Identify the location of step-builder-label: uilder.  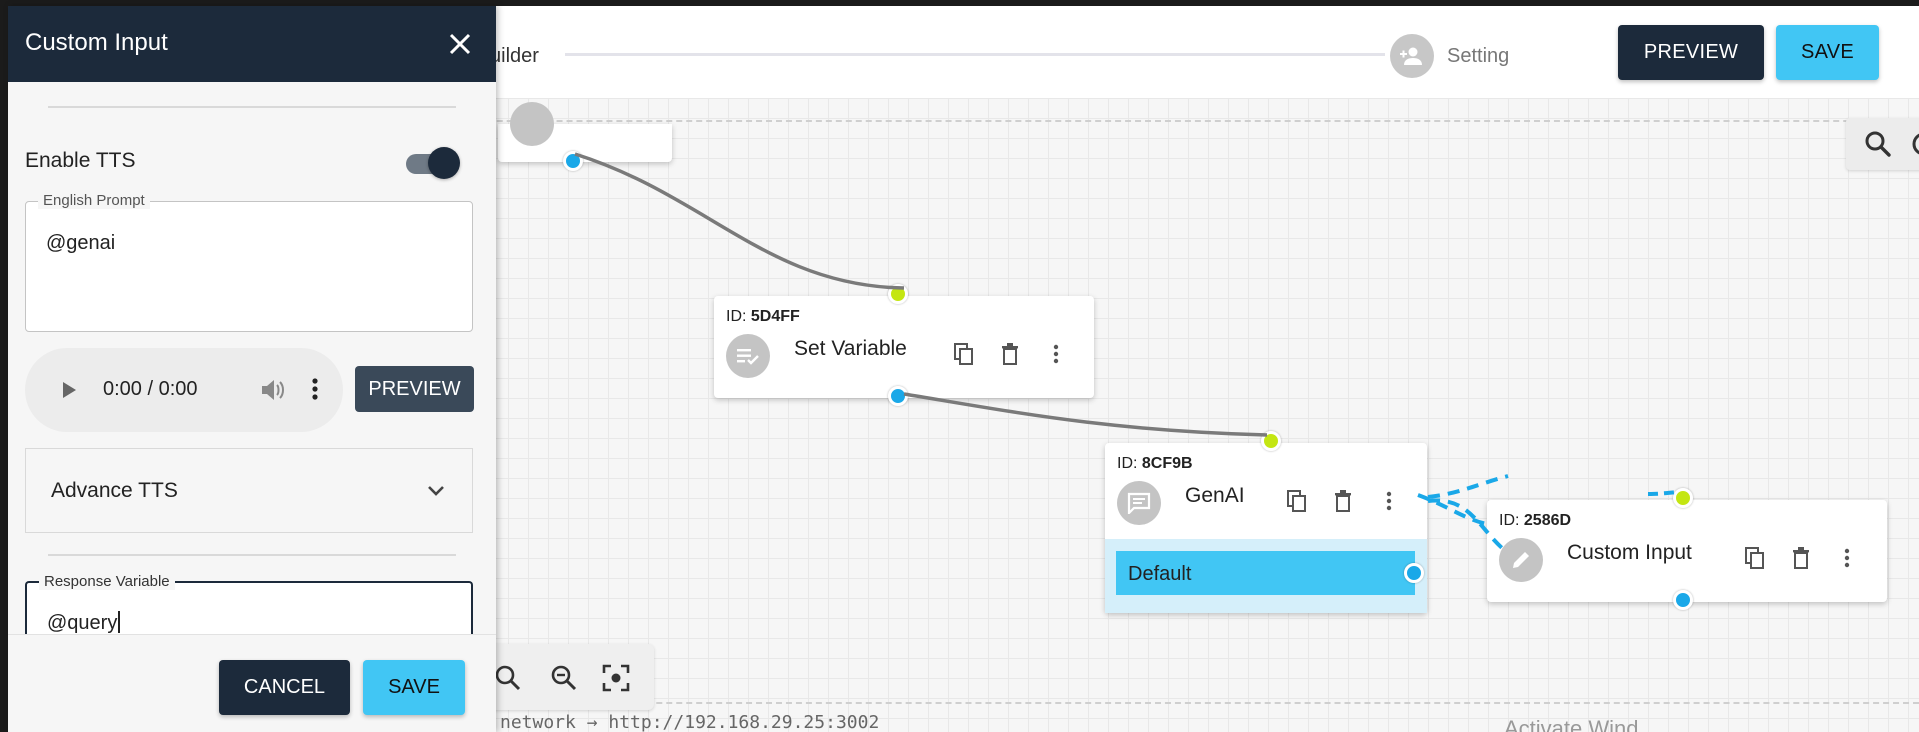
(514, 56).